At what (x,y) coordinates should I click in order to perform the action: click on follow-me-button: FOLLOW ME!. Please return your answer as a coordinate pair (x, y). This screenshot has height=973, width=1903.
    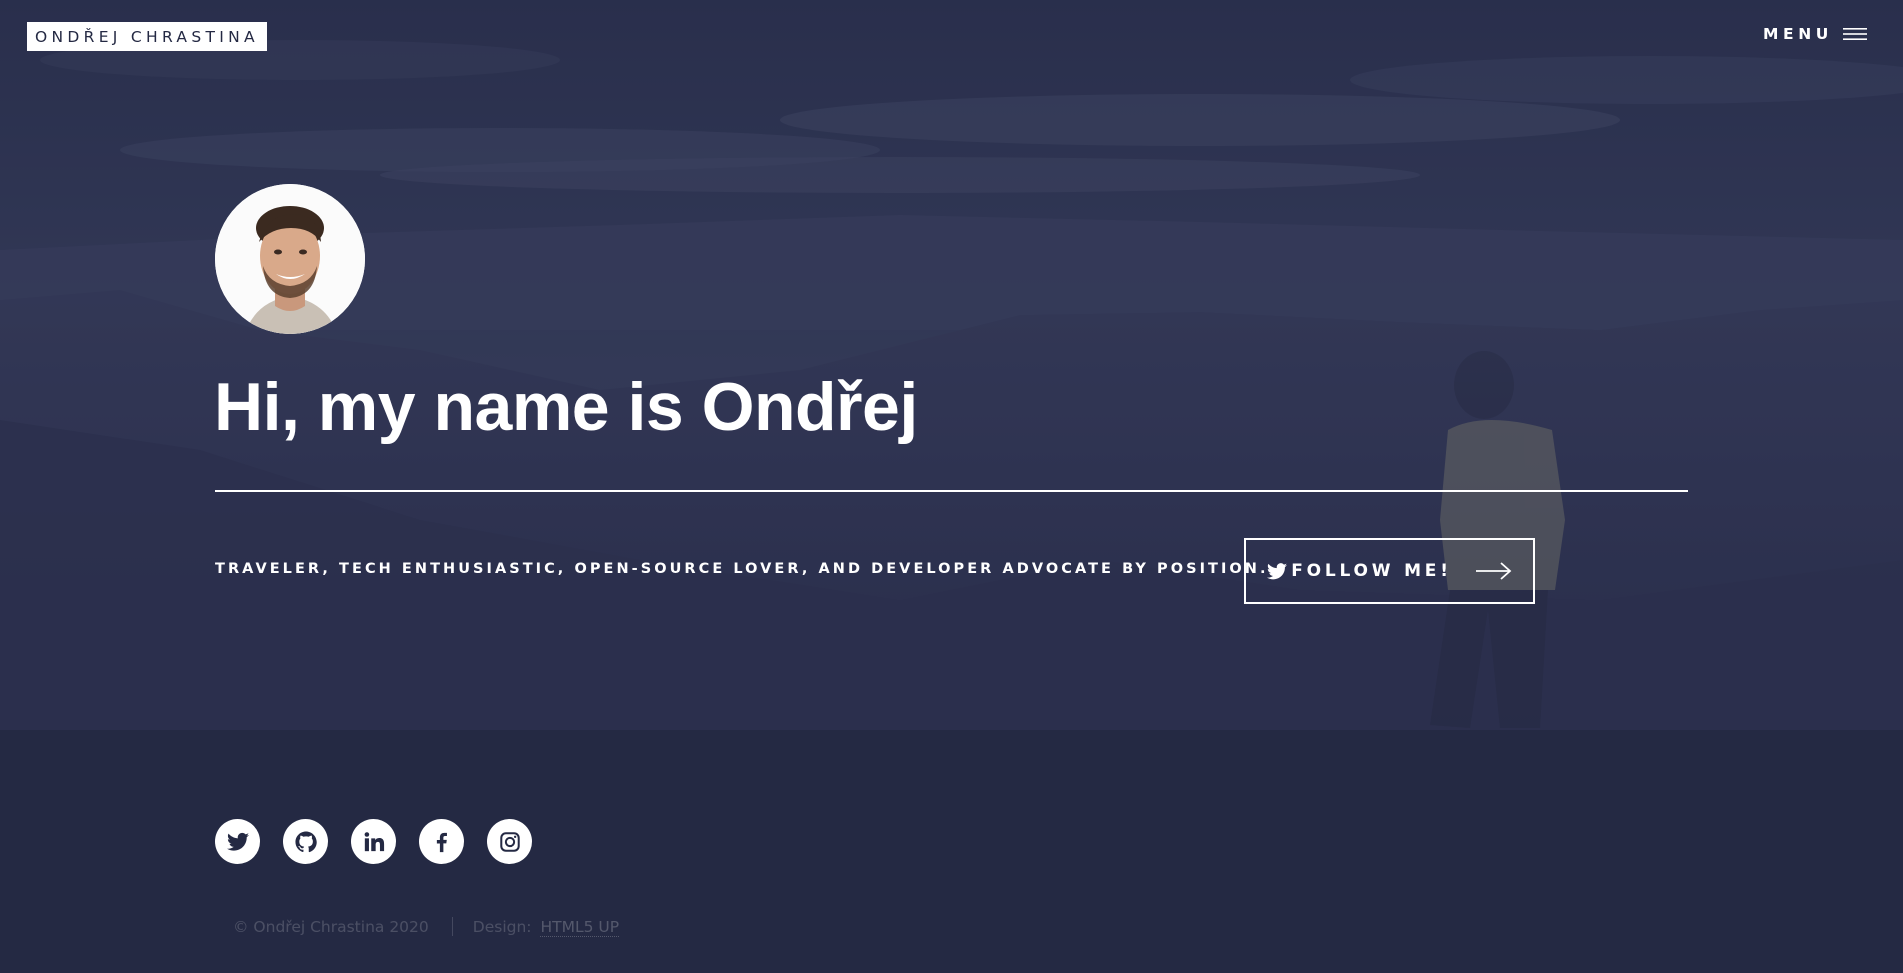
    Looking at the image, I should click on (1389, 571).